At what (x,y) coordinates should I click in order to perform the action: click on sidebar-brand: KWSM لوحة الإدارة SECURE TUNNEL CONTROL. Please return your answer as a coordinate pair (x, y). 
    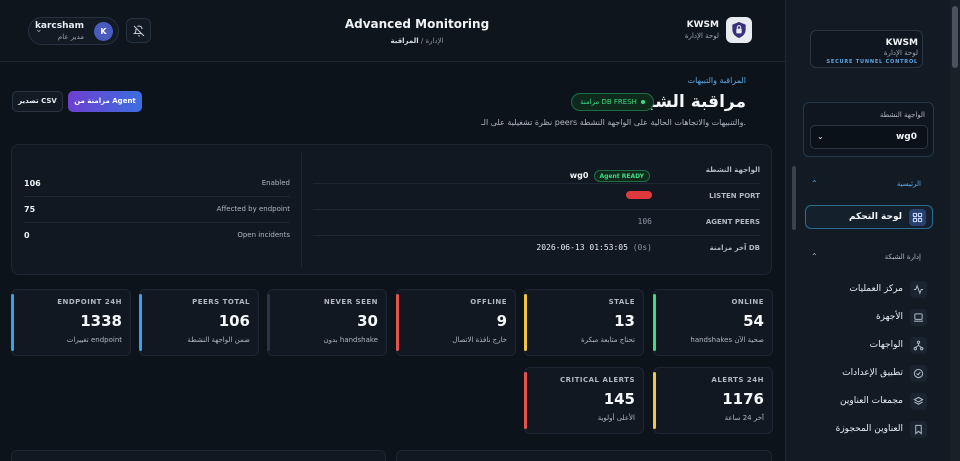
    Looking at the image, I should click on (866, 49).